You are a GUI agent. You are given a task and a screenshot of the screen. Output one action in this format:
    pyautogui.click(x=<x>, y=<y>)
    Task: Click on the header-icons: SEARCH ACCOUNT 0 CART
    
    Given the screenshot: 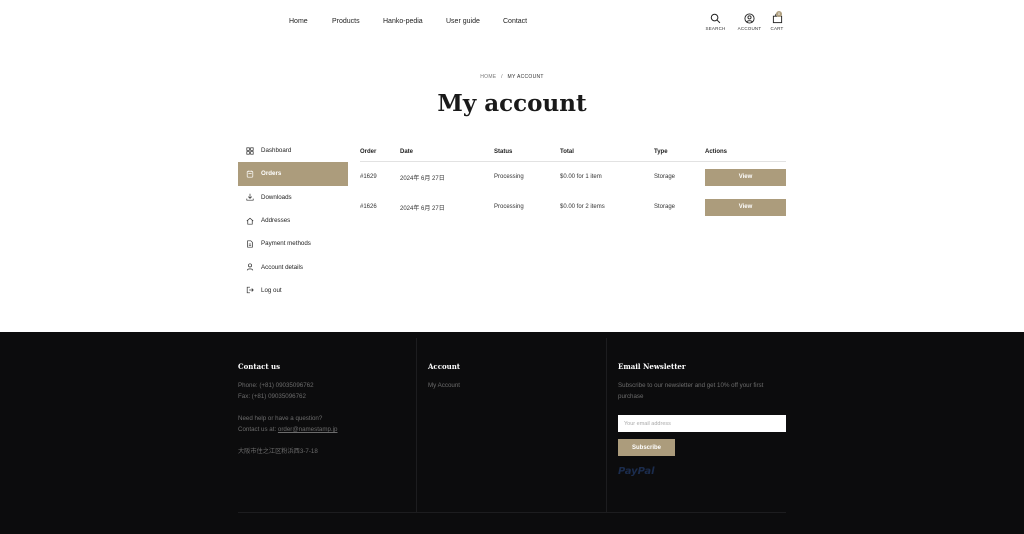 What is the action you would take?
    pyautogui.click(x=744, y=21)
    